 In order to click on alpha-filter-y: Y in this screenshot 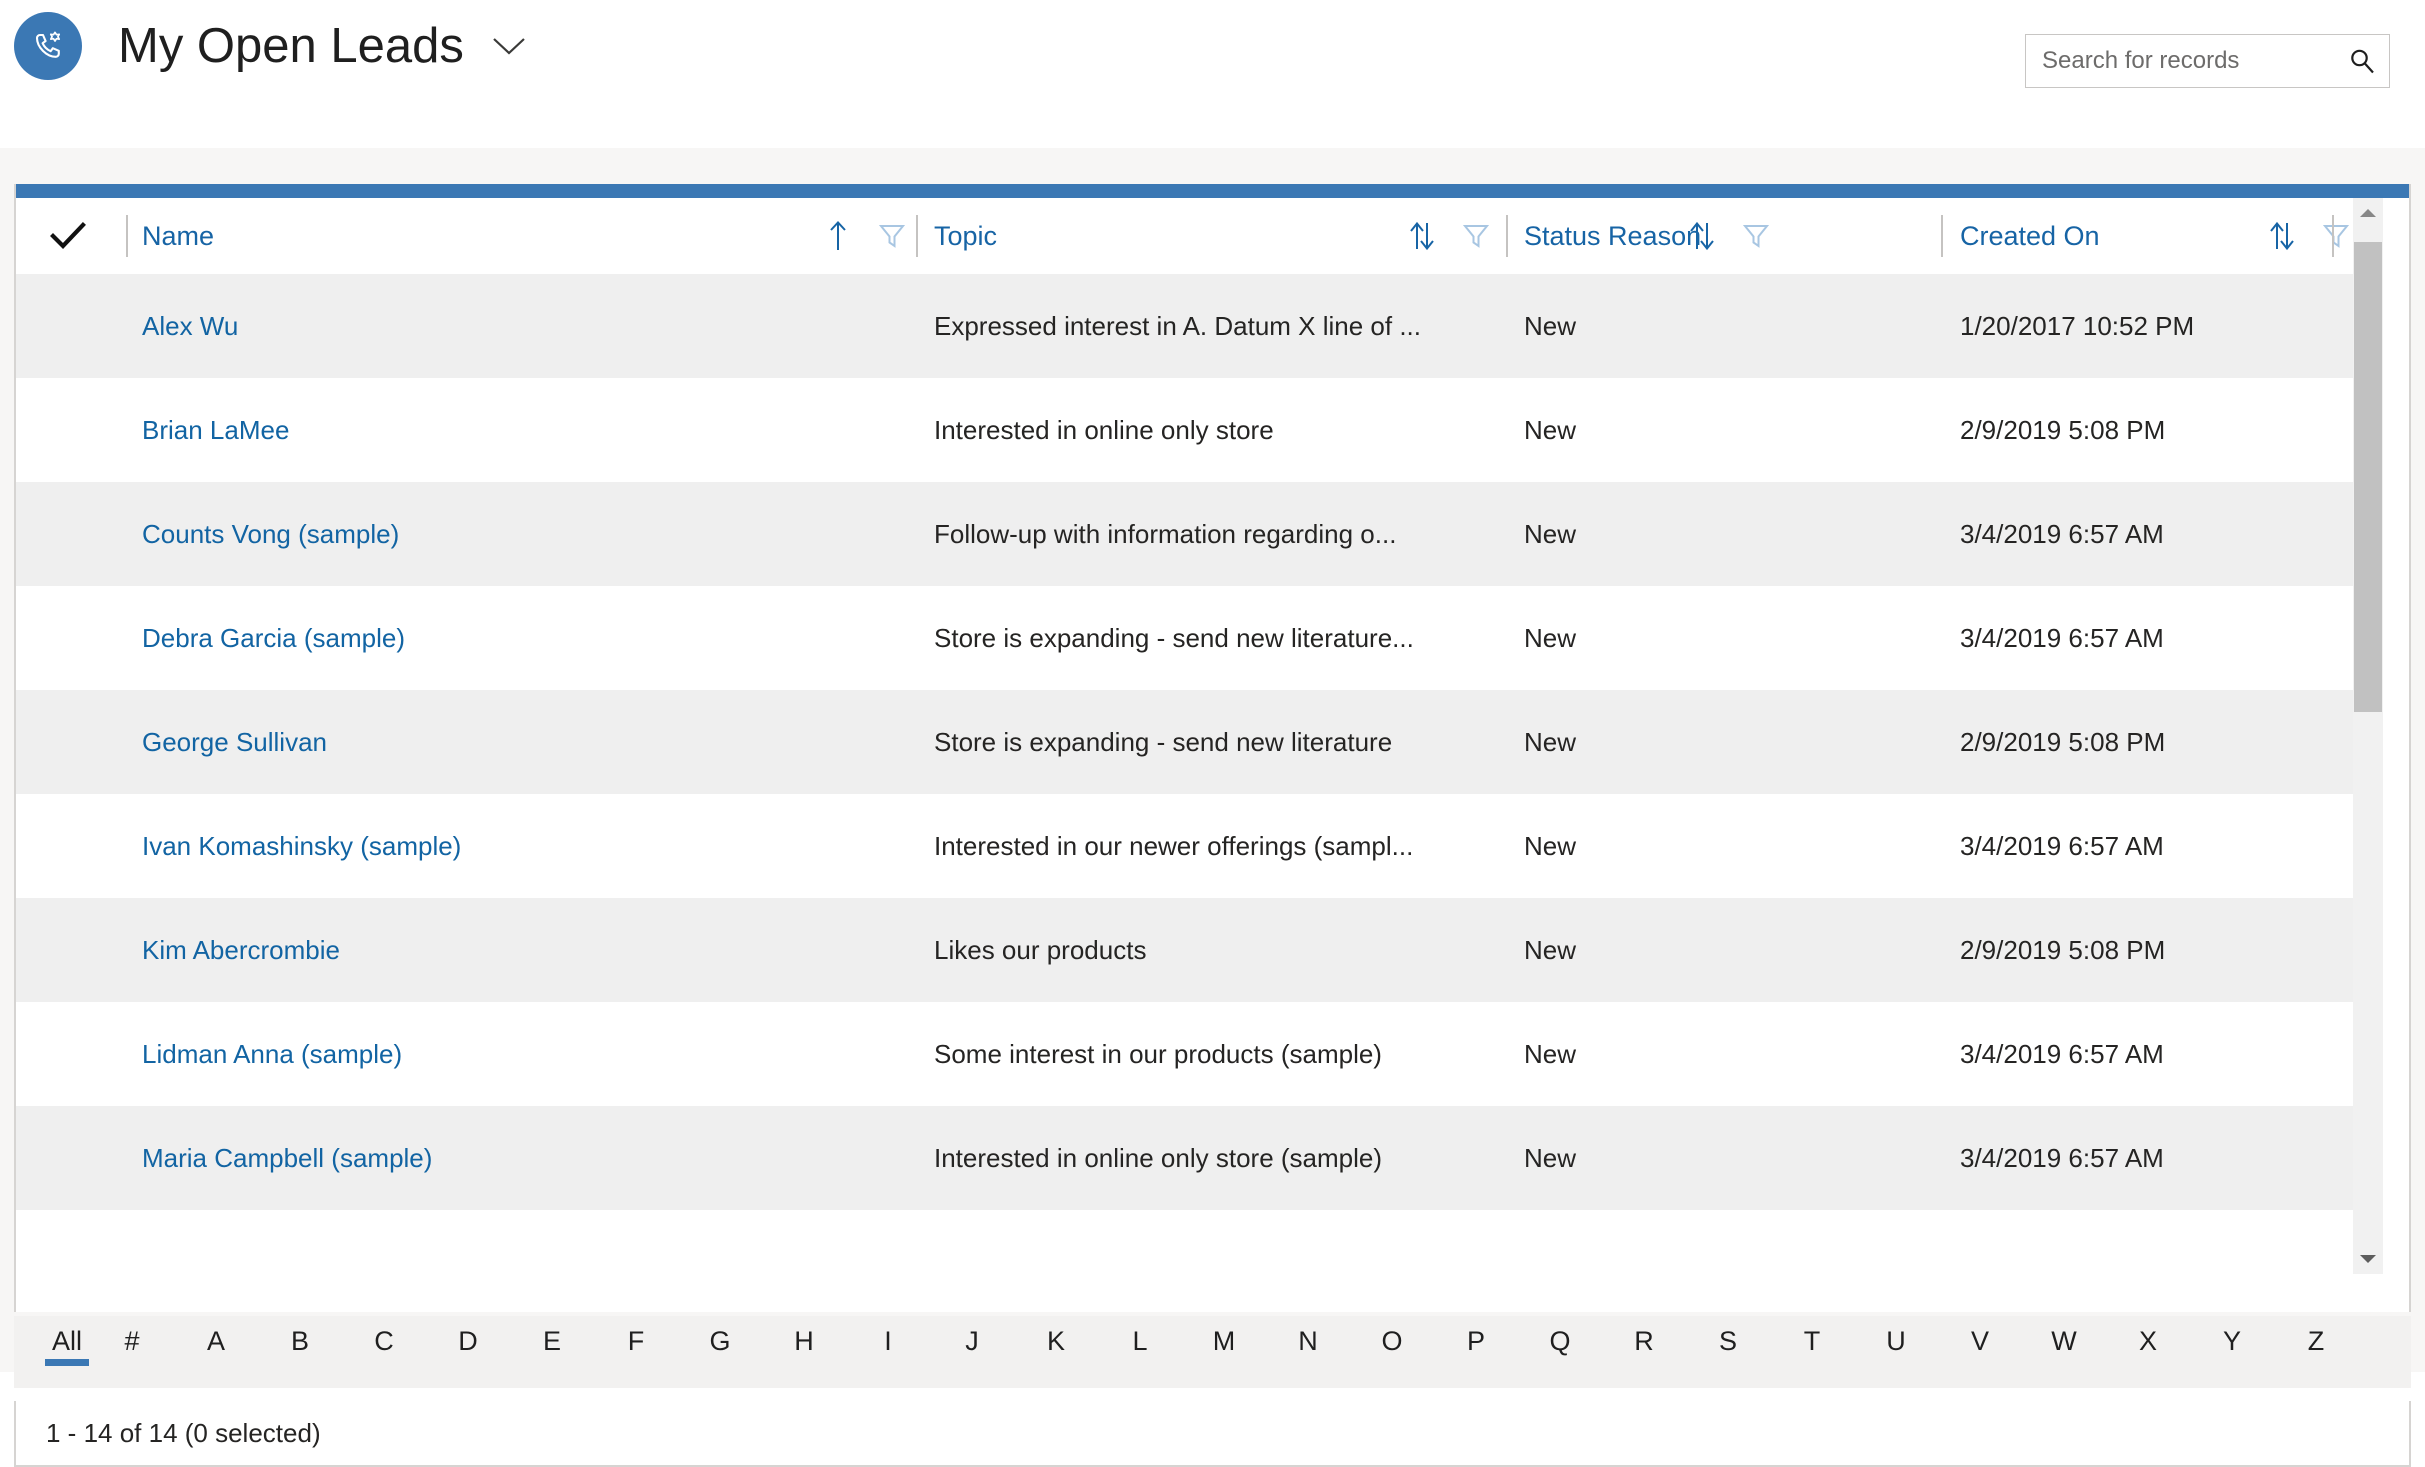, I will do `click(2232, 1336)`.